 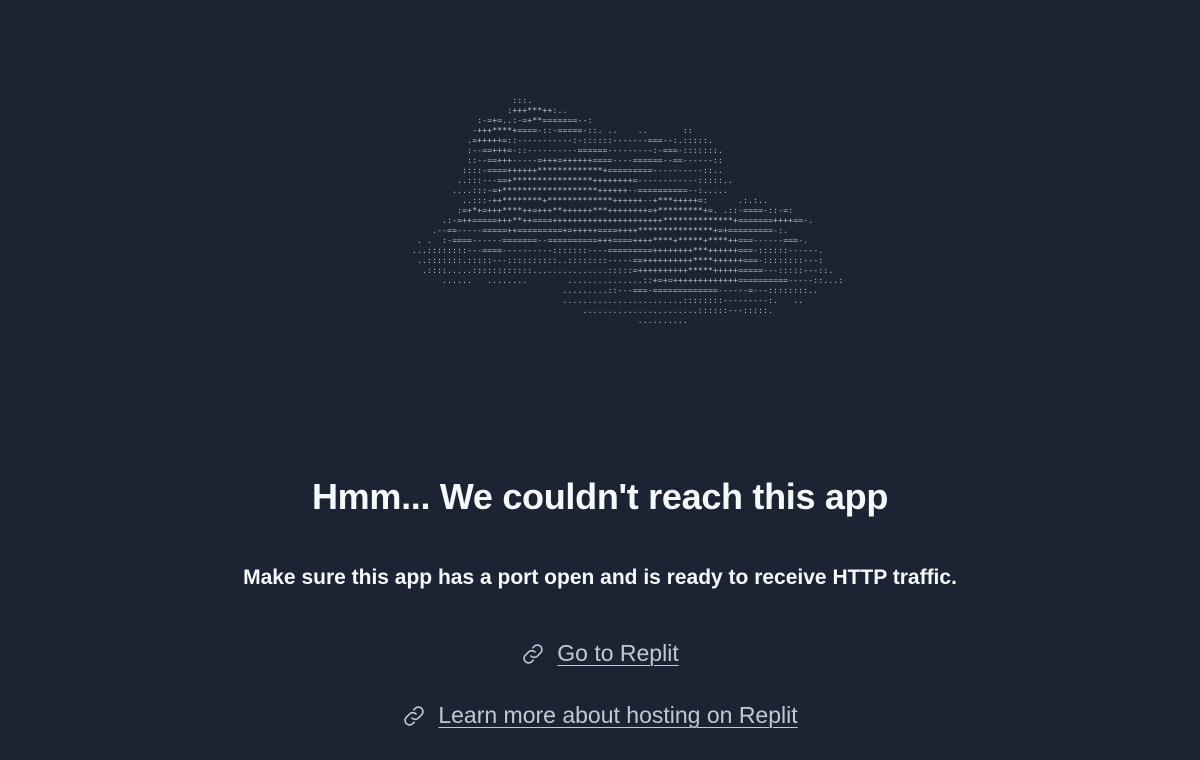 I want to click on go-to-replit-link: Go to Replit, so click(x=617, y=653).